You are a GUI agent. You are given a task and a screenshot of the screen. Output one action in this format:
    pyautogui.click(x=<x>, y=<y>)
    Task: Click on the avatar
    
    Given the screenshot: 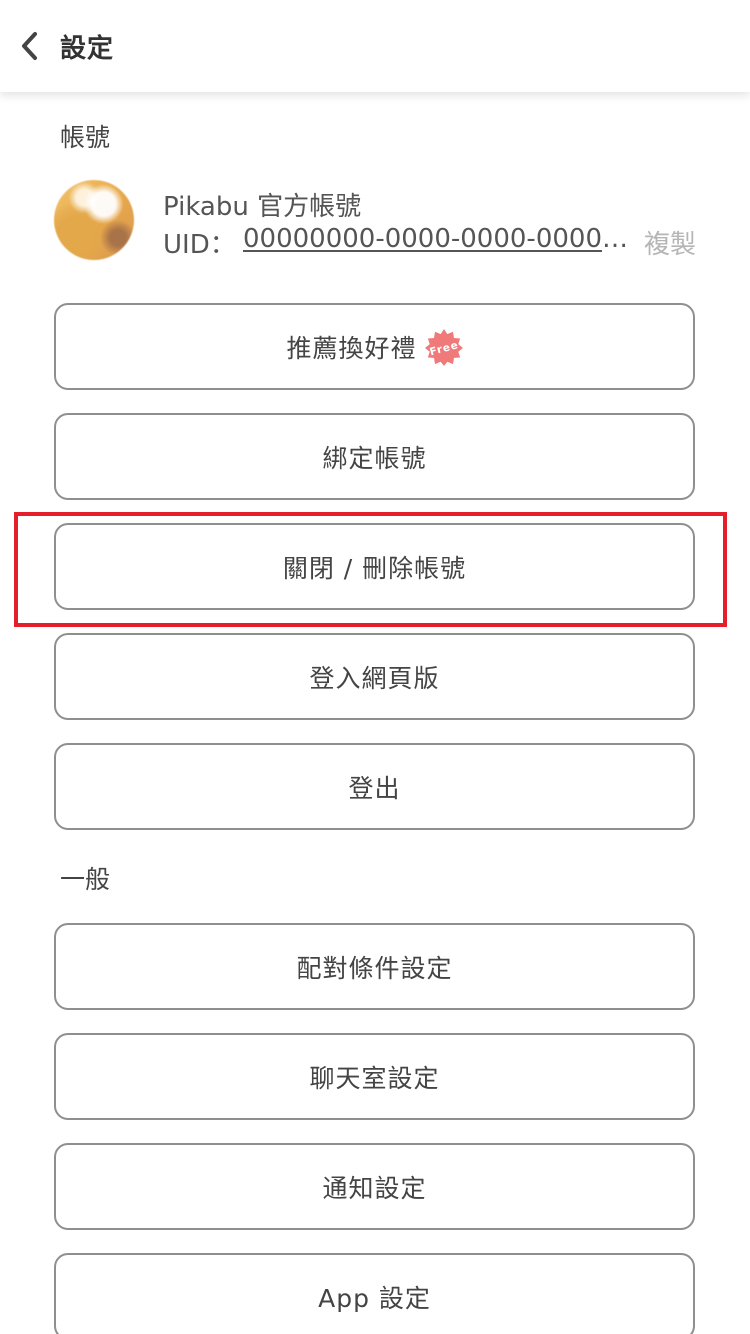 What is the action you would take?
    pyautogui.click(x=94, y=220)
    